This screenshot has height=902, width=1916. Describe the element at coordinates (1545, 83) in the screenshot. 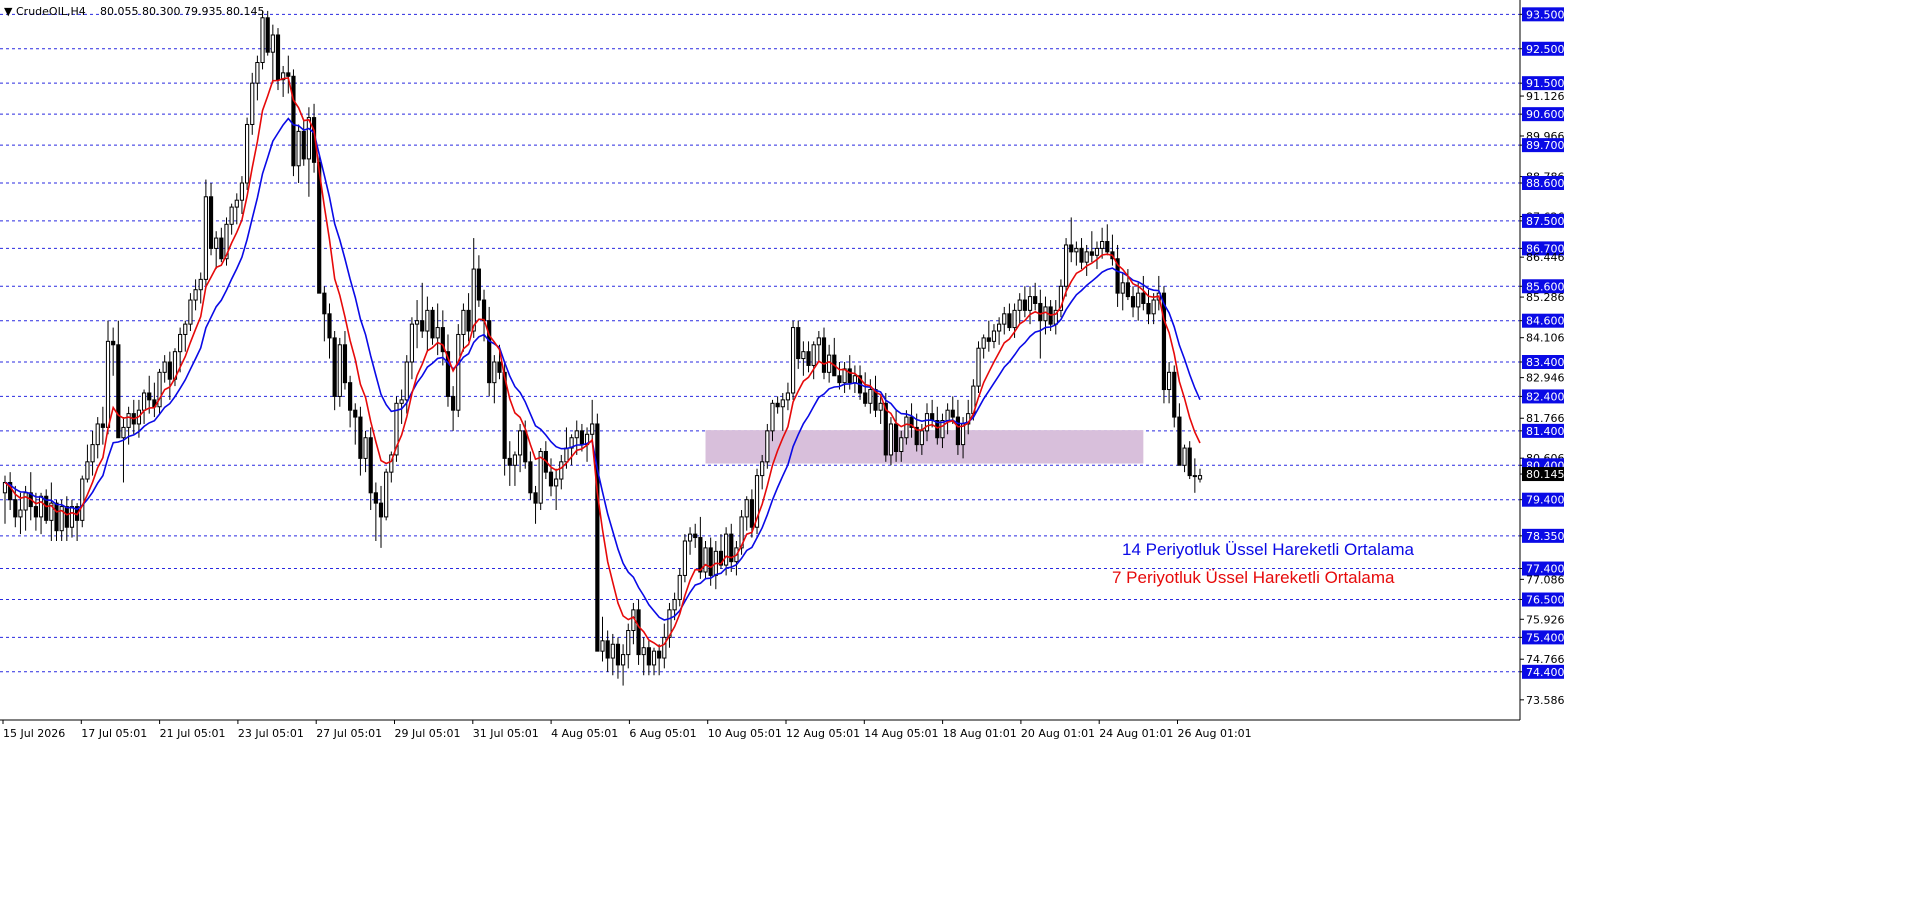

I see `svg-text: 91.500` at that location.